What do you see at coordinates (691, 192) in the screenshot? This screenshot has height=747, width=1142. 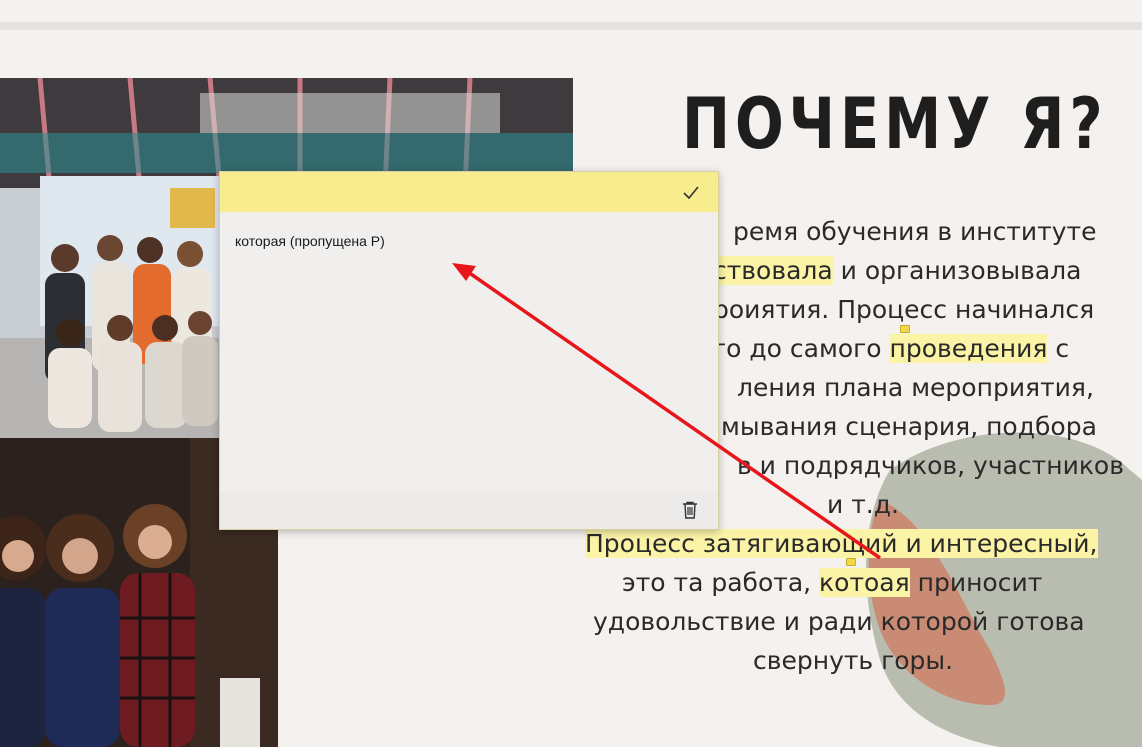 I see `checkmark-icon` at bounding box center [691, 192].